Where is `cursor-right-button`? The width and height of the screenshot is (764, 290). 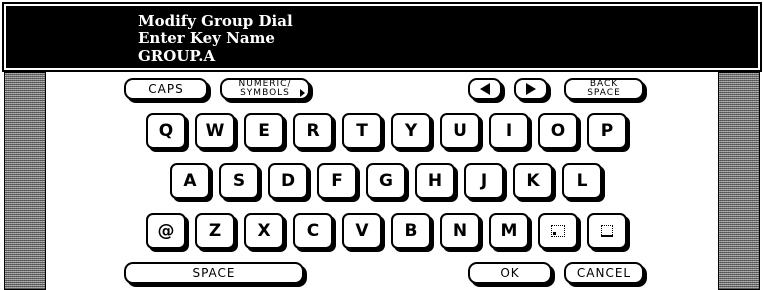 cursor-right-button is located at coordinates (531, 89).